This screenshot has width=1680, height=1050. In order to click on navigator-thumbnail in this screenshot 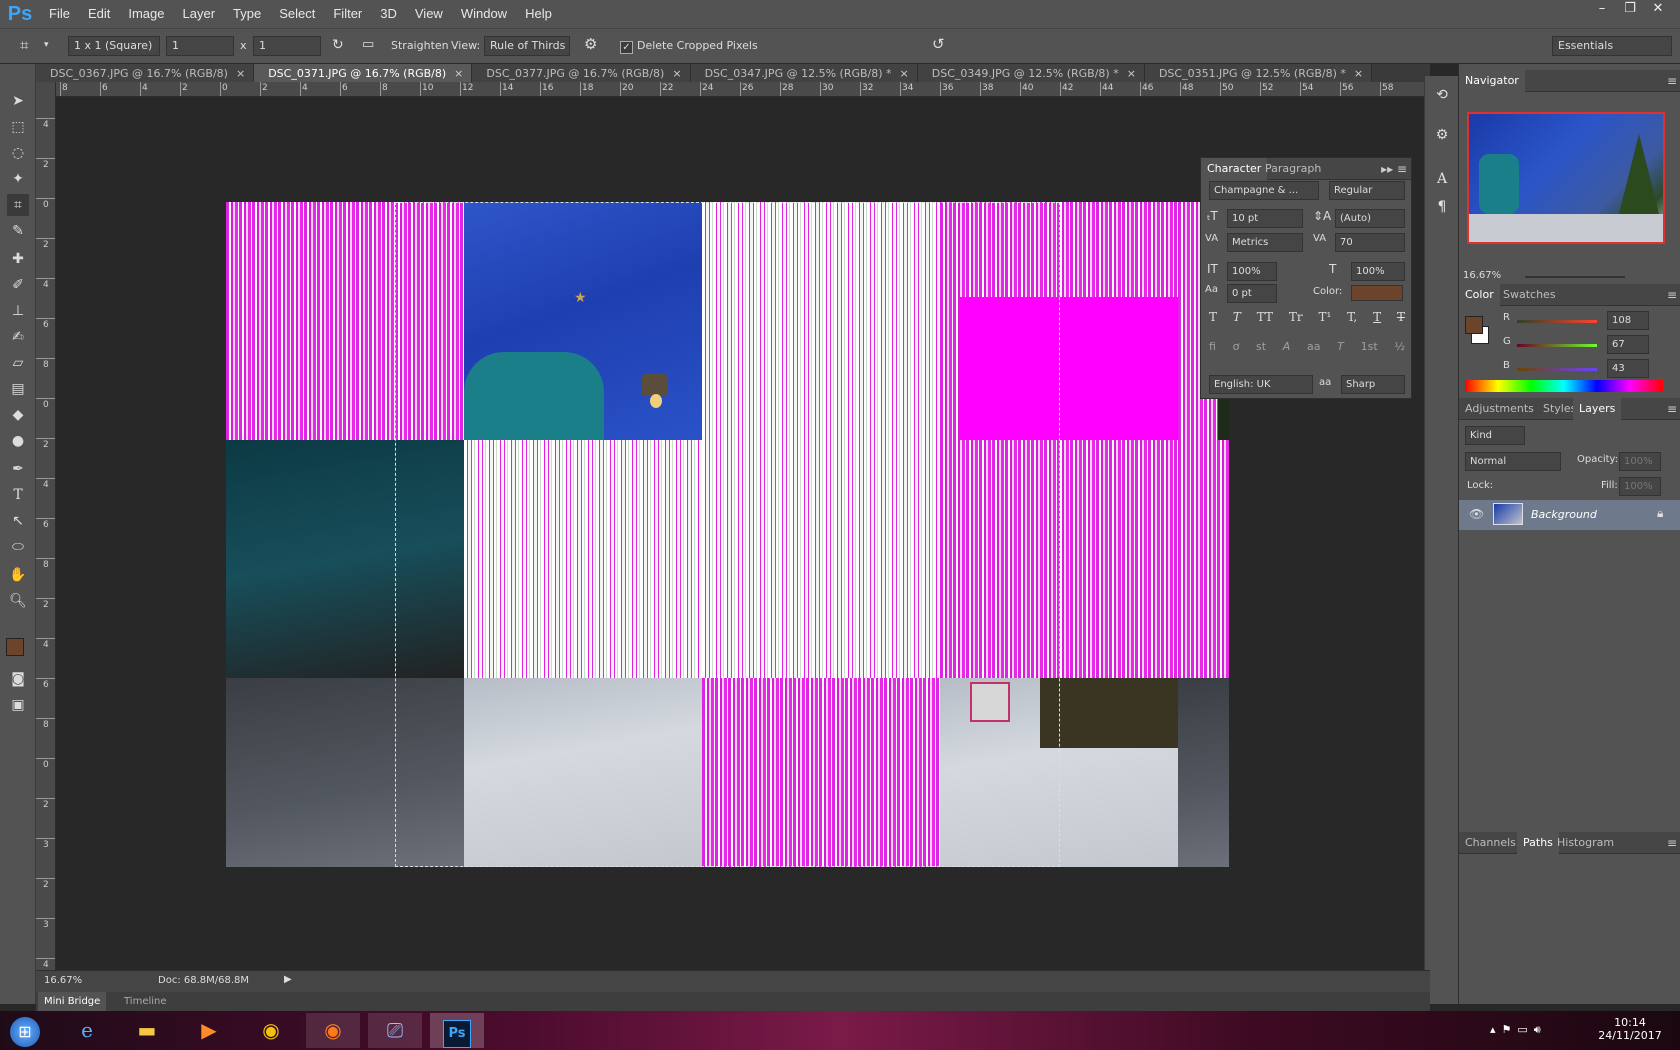, I will do `click(1566, 178)`.